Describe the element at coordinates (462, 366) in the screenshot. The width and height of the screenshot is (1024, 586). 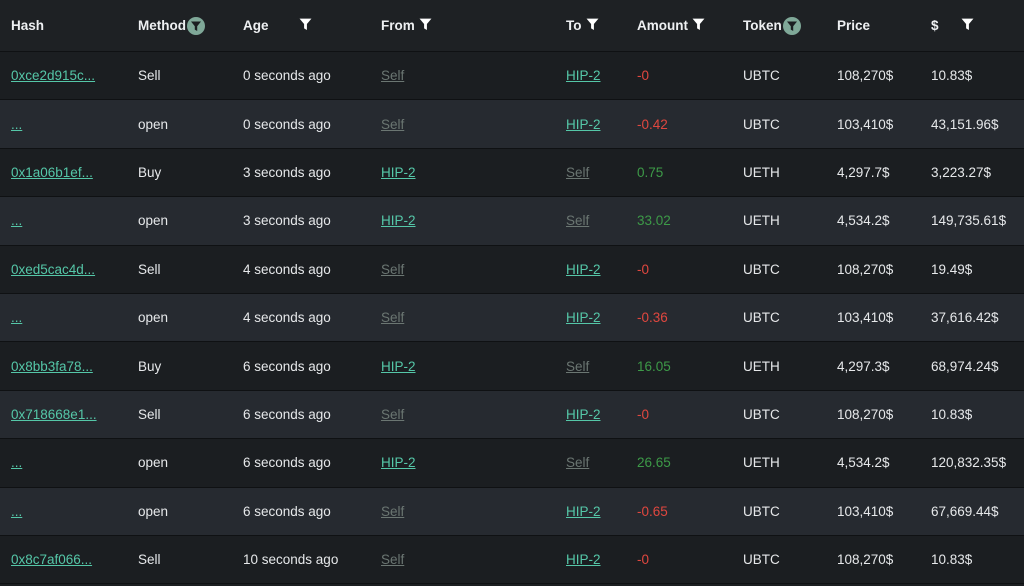
I see `cell-from: HIP-2` at that location.